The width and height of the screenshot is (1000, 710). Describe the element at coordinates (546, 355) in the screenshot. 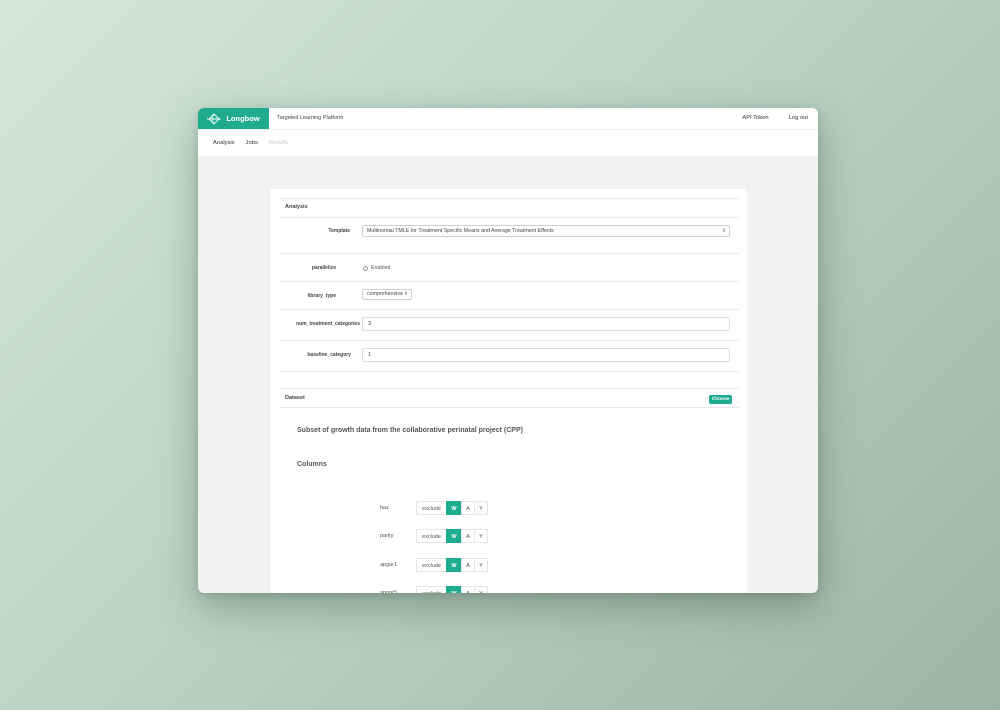

I see `baseline-category-input: 1` at that location.